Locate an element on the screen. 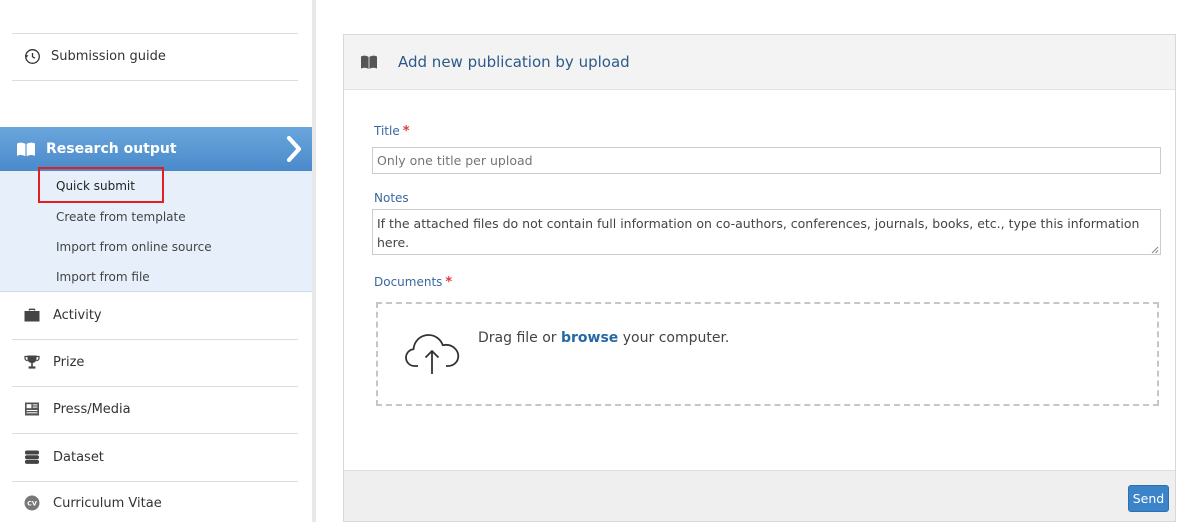 The width and height of the screenshot is (1187, 522). submenu-item-import-online: Import from online source is located at coordinates (134, 247).